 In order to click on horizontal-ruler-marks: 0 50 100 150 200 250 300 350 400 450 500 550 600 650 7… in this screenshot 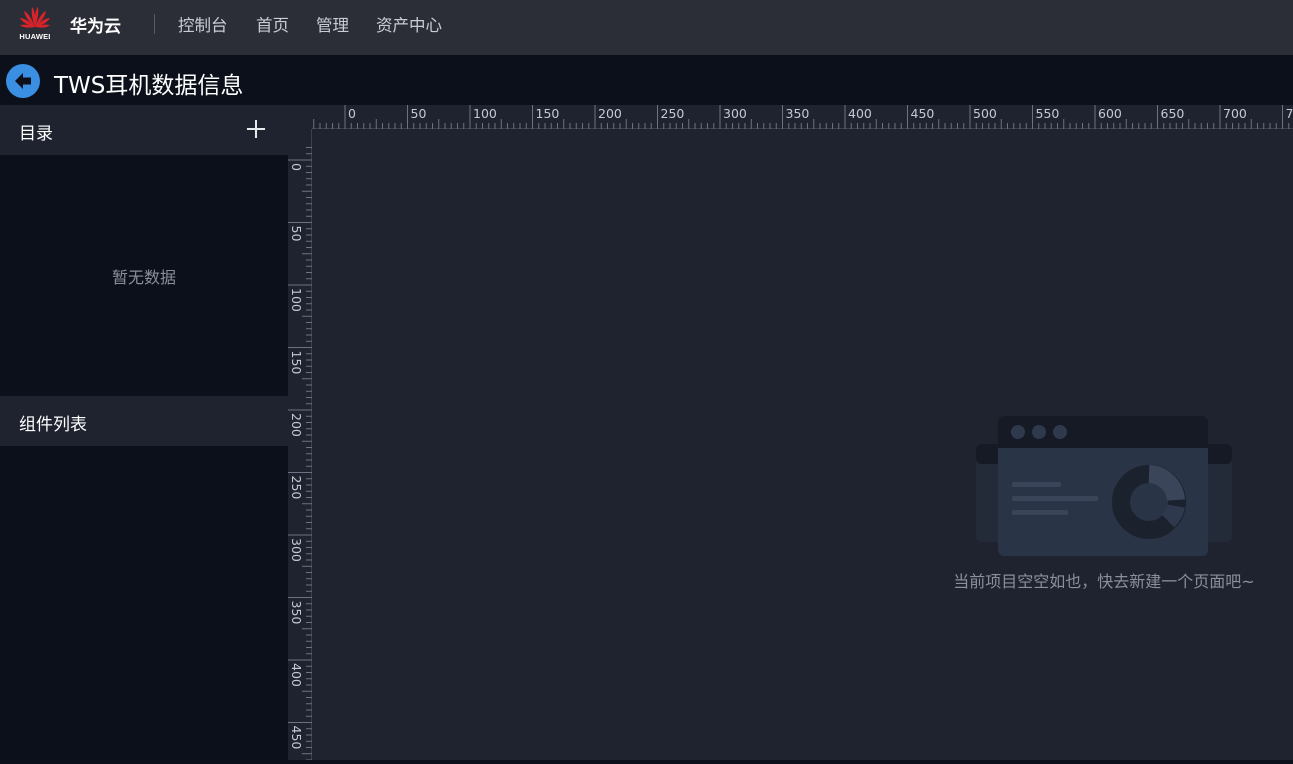, I will do `click(790, 117)`.